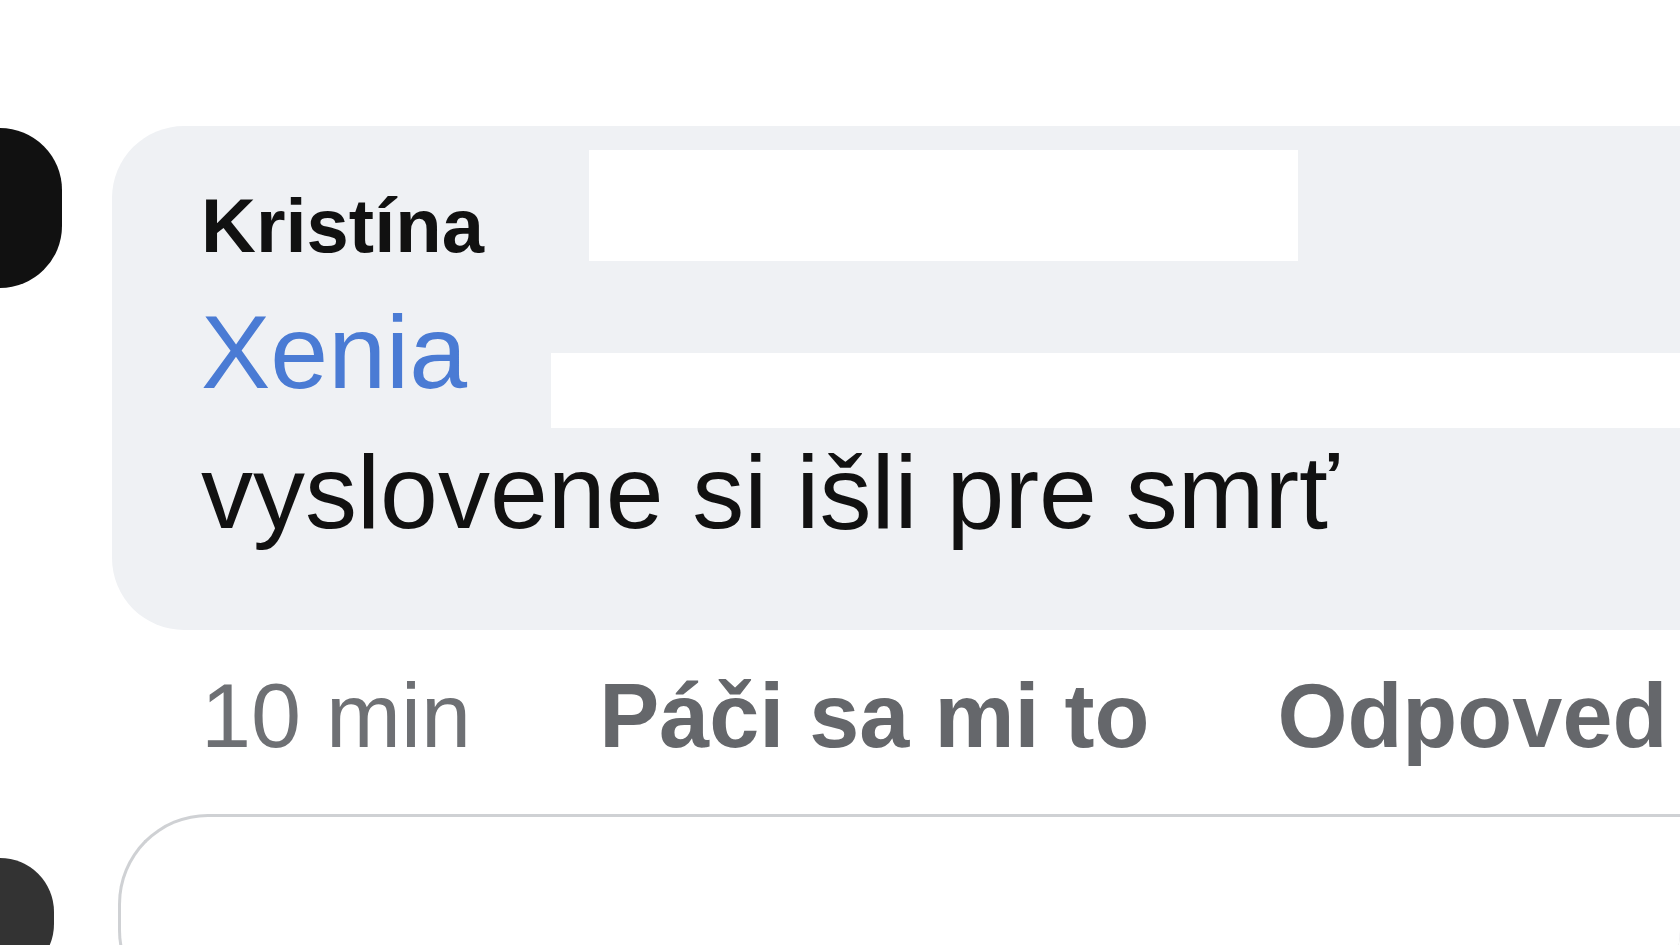  Describe the element at coordinates (770, 492) in the screenshot. I see `comment-text: vyslovene si išli pre smrť` at that location.